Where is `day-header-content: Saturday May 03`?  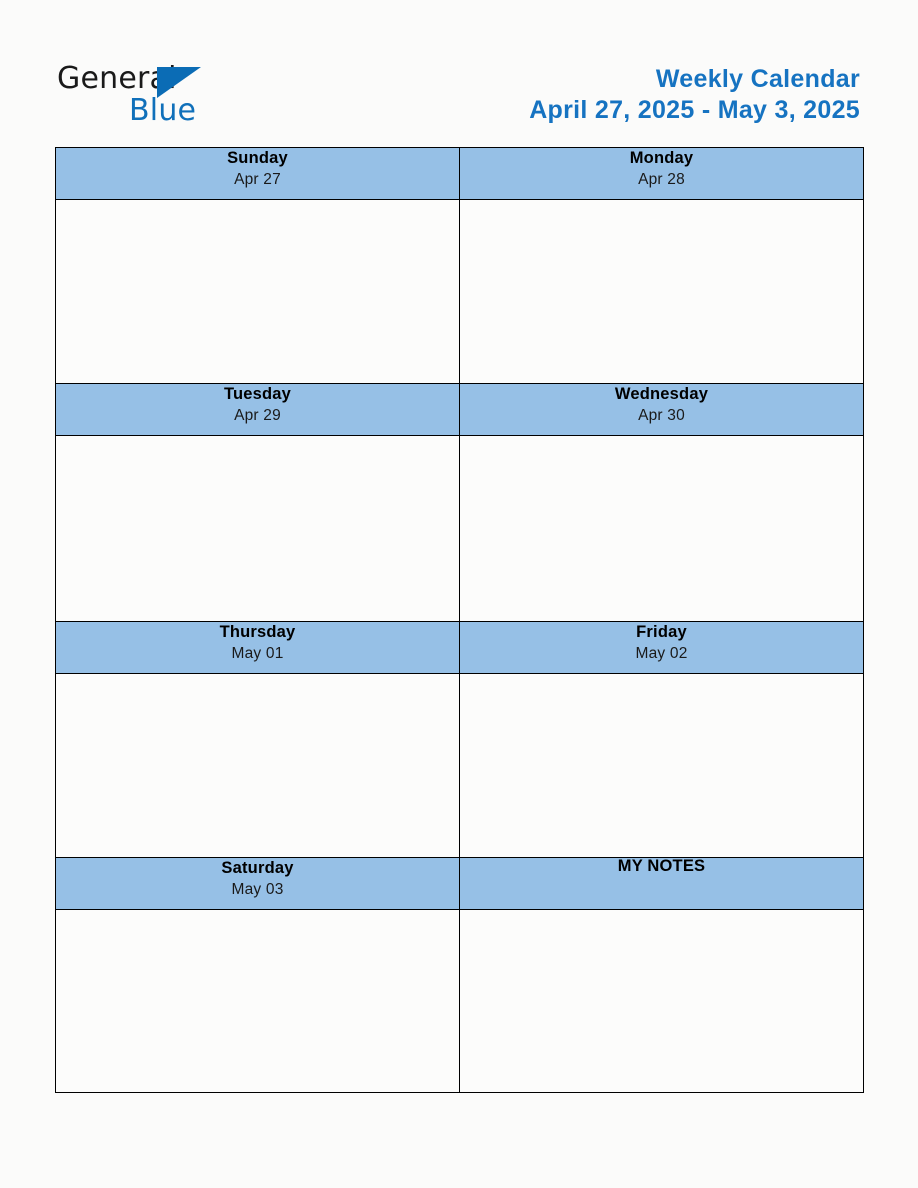
day-header-content: Saturday May 03 is located at coordinates (257, 878).